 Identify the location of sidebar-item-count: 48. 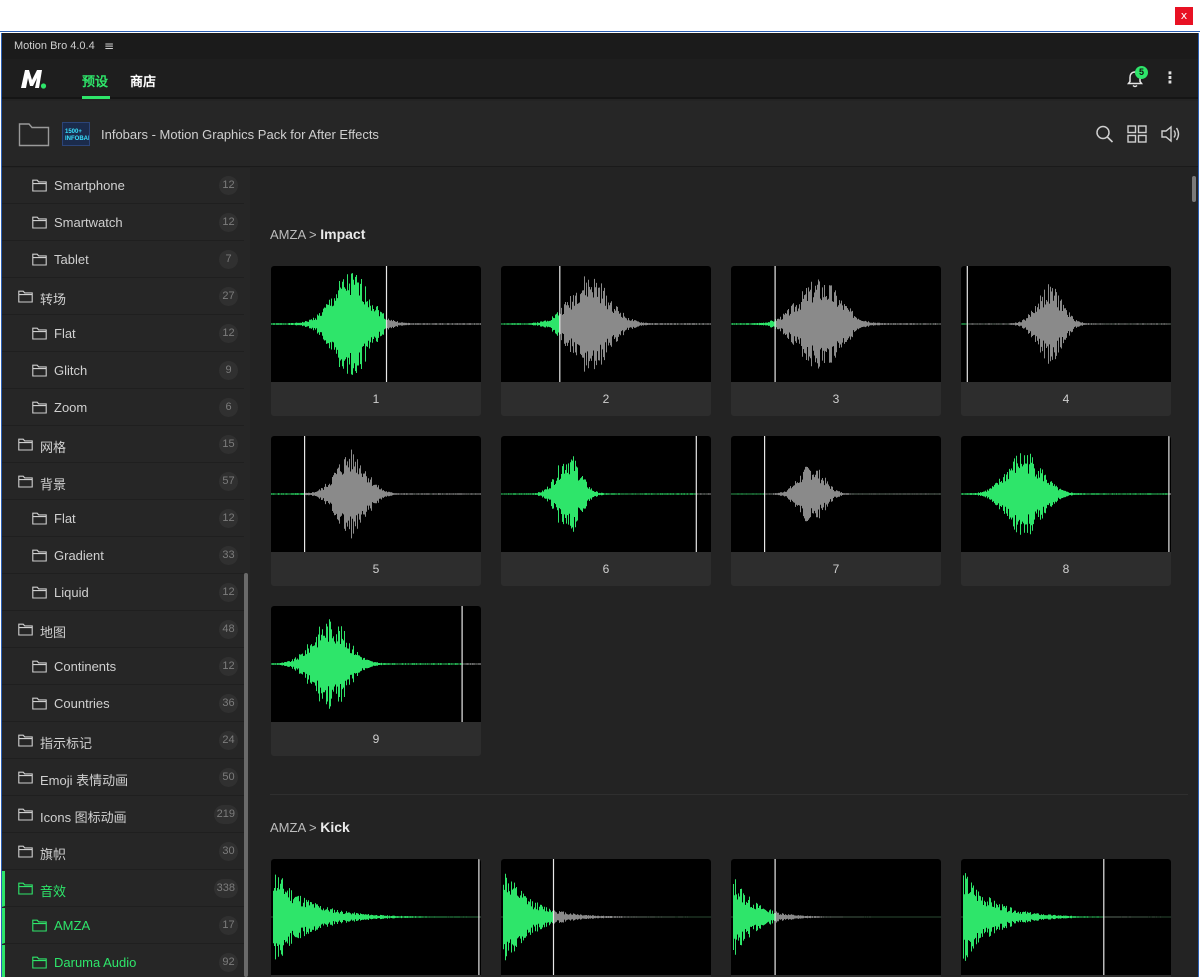
(228, 629).